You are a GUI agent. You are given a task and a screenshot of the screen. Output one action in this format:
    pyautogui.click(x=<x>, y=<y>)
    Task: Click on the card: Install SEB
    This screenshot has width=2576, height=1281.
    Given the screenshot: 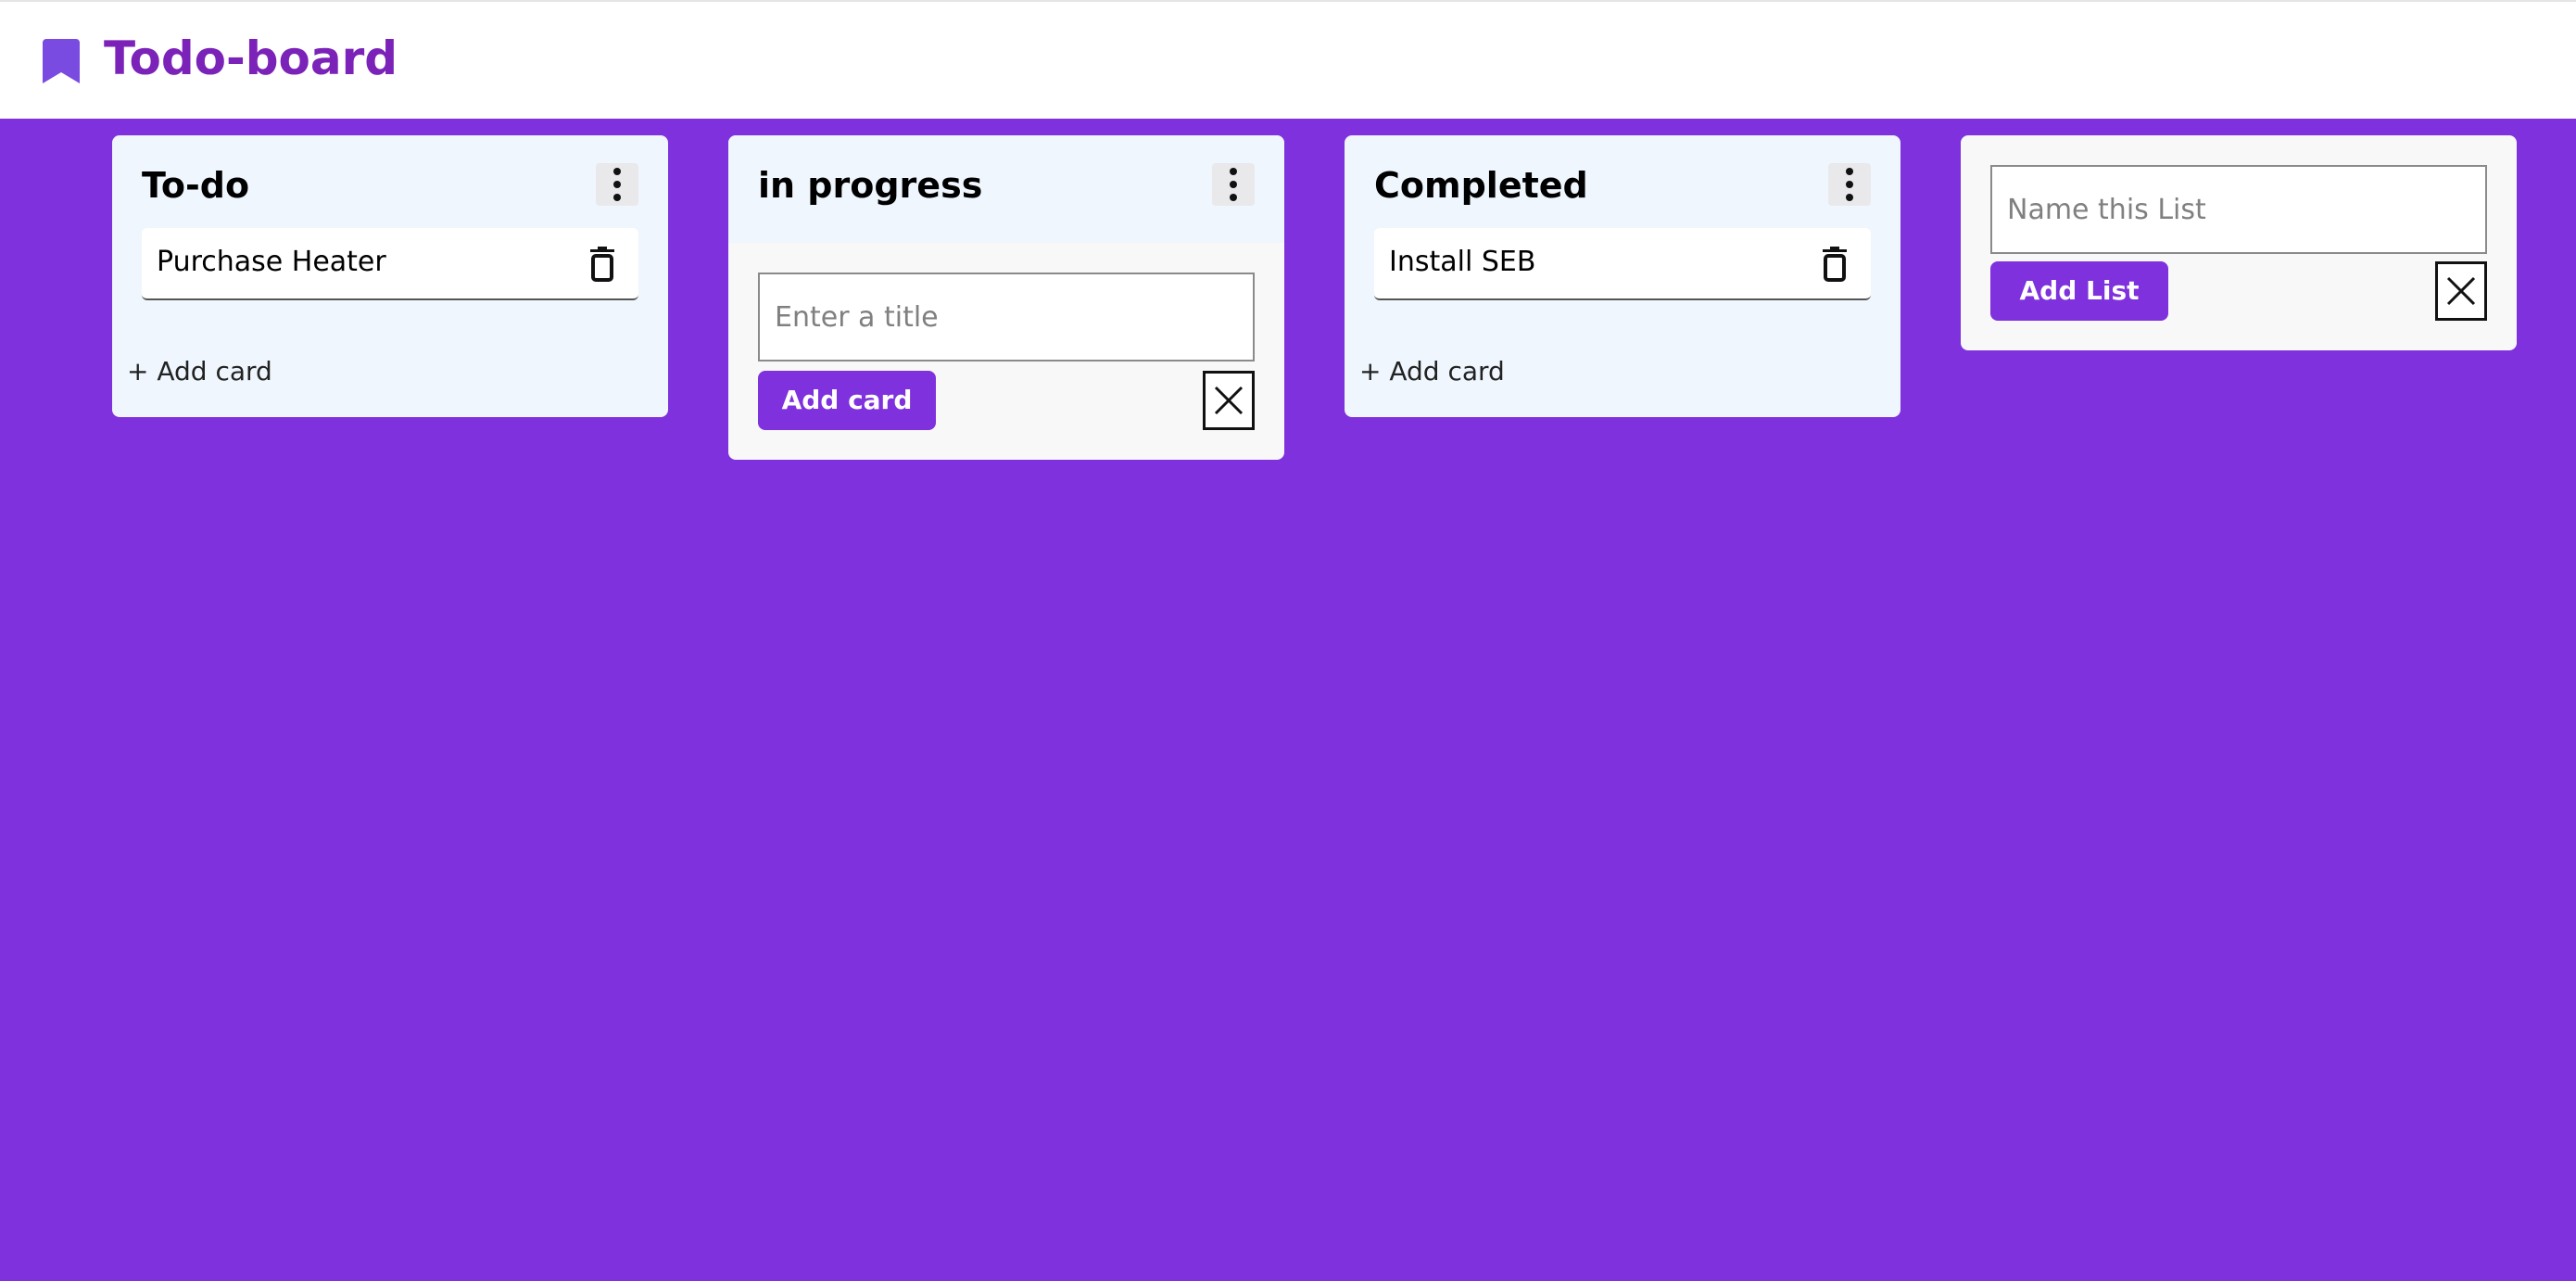 What is the action you would take?
    pyautogui.click(x=1622, y=264)
    